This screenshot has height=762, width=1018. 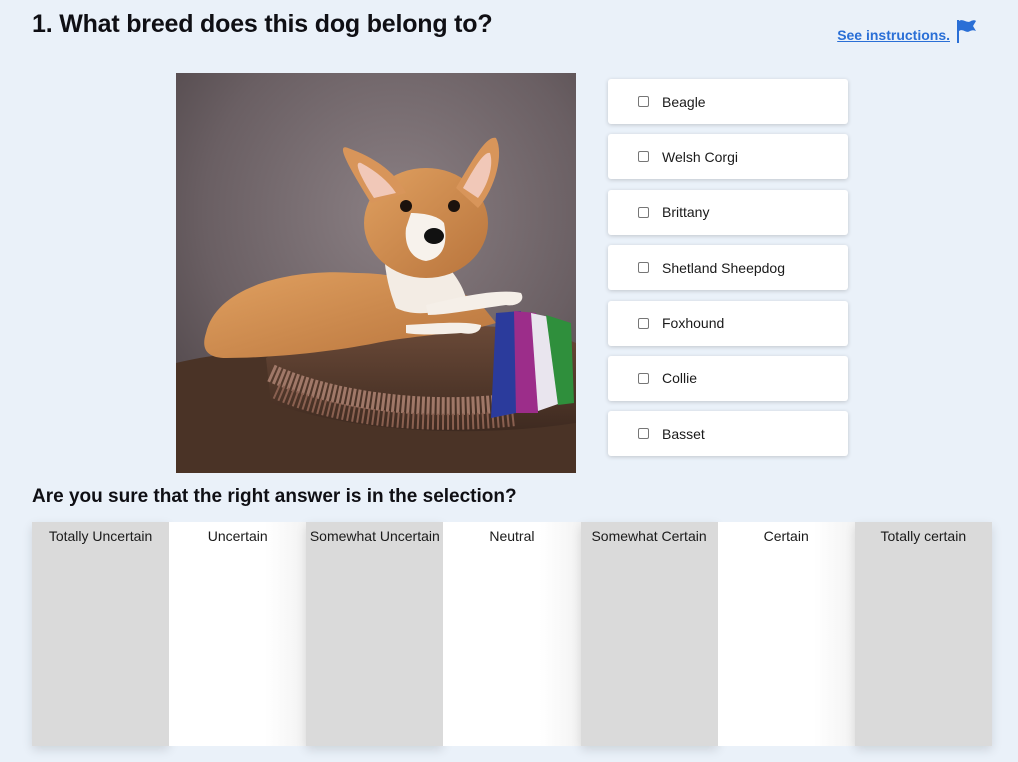 What do you see at coordinates (723, 267) in the screenshot?
I see `option-label: Shetland Sheepdog` at bounding box center [723, 267].